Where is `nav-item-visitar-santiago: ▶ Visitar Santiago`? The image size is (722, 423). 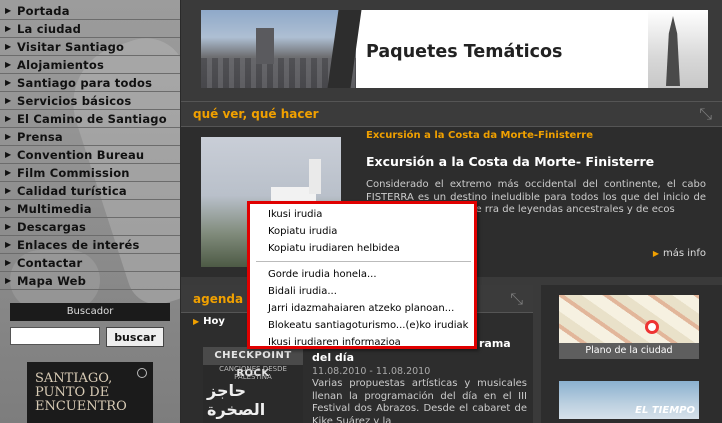
nav-item-visitar-santiago: ▶ Visitar Santiago is located at coordinates (90, 47).